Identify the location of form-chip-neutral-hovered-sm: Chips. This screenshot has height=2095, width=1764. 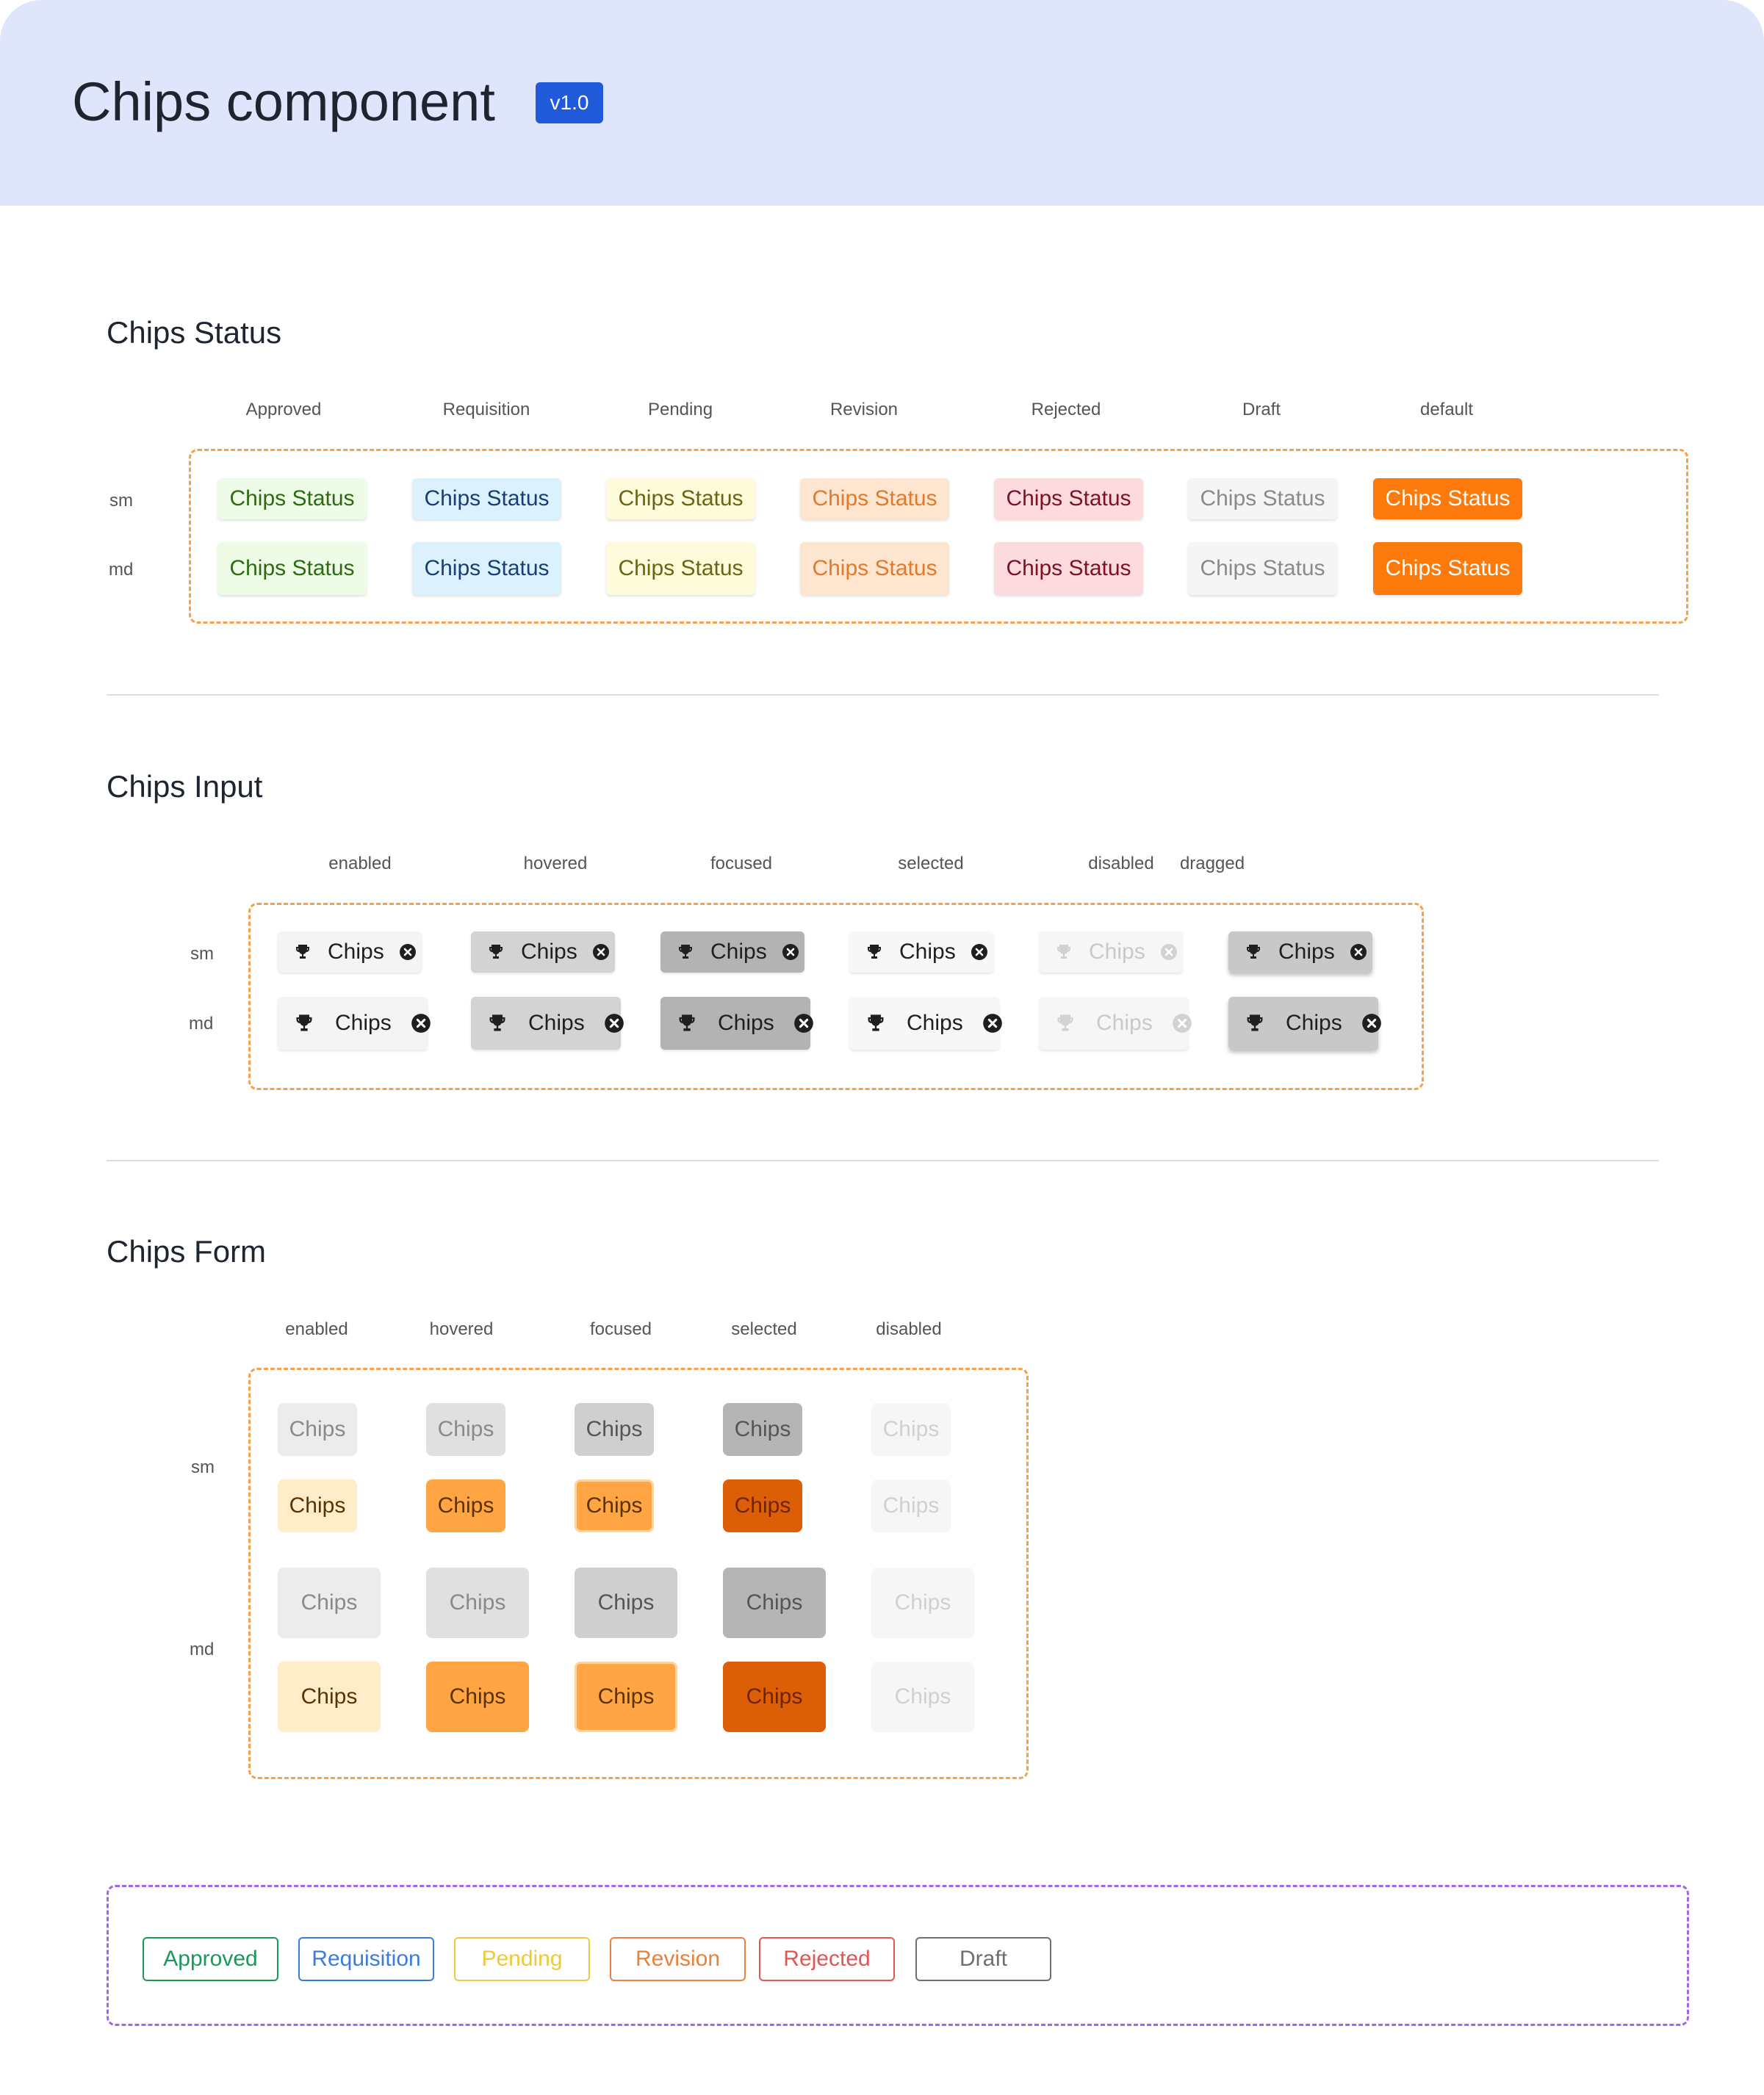
(466, 1429).